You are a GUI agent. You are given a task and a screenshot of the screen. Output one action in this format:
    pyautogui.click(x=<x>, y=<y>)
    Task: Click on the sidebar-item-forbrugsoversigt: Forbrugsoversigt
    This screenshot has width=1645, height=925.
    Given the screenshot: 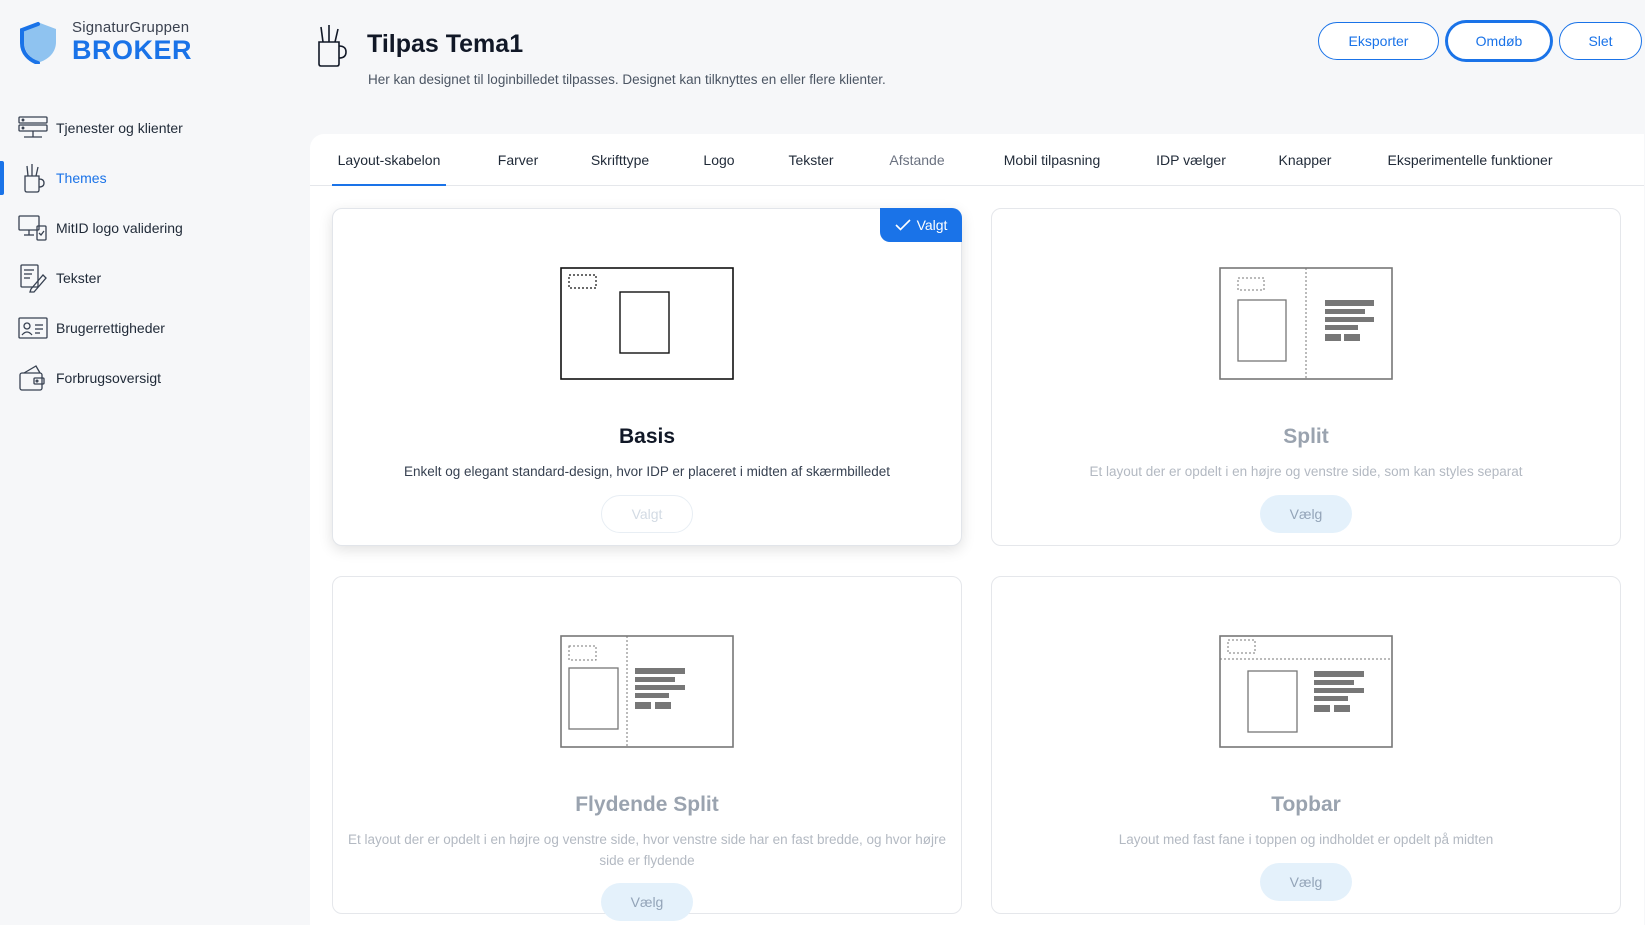 What is the action you would take?
    pyautogui.click(x=150, y=378)
    